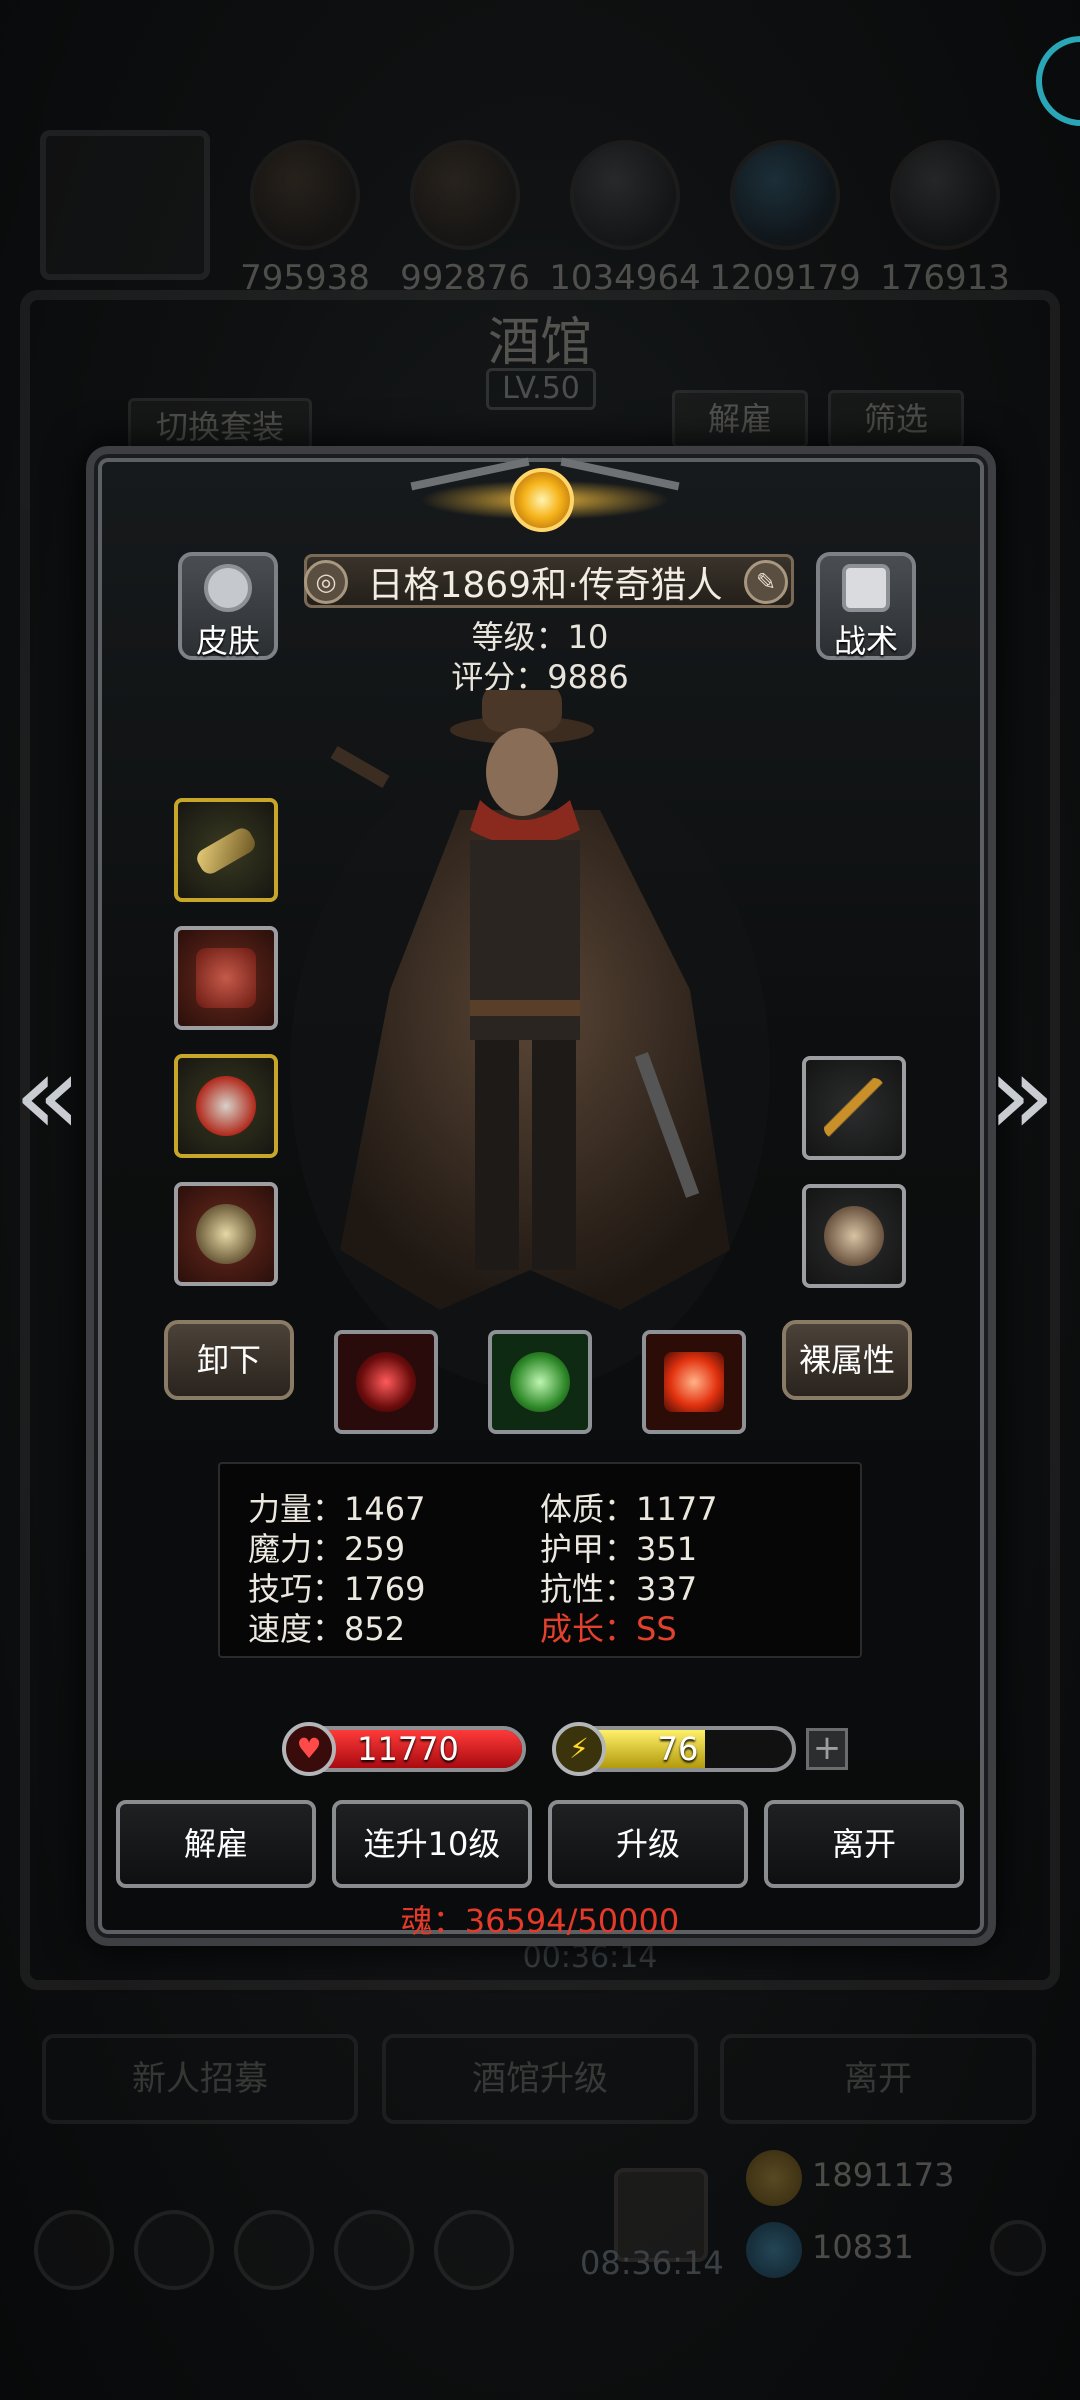 This screenshot has width=1080, height=2400. I want to click on base-attributes-button: 裸属性, so click(847, 1360).